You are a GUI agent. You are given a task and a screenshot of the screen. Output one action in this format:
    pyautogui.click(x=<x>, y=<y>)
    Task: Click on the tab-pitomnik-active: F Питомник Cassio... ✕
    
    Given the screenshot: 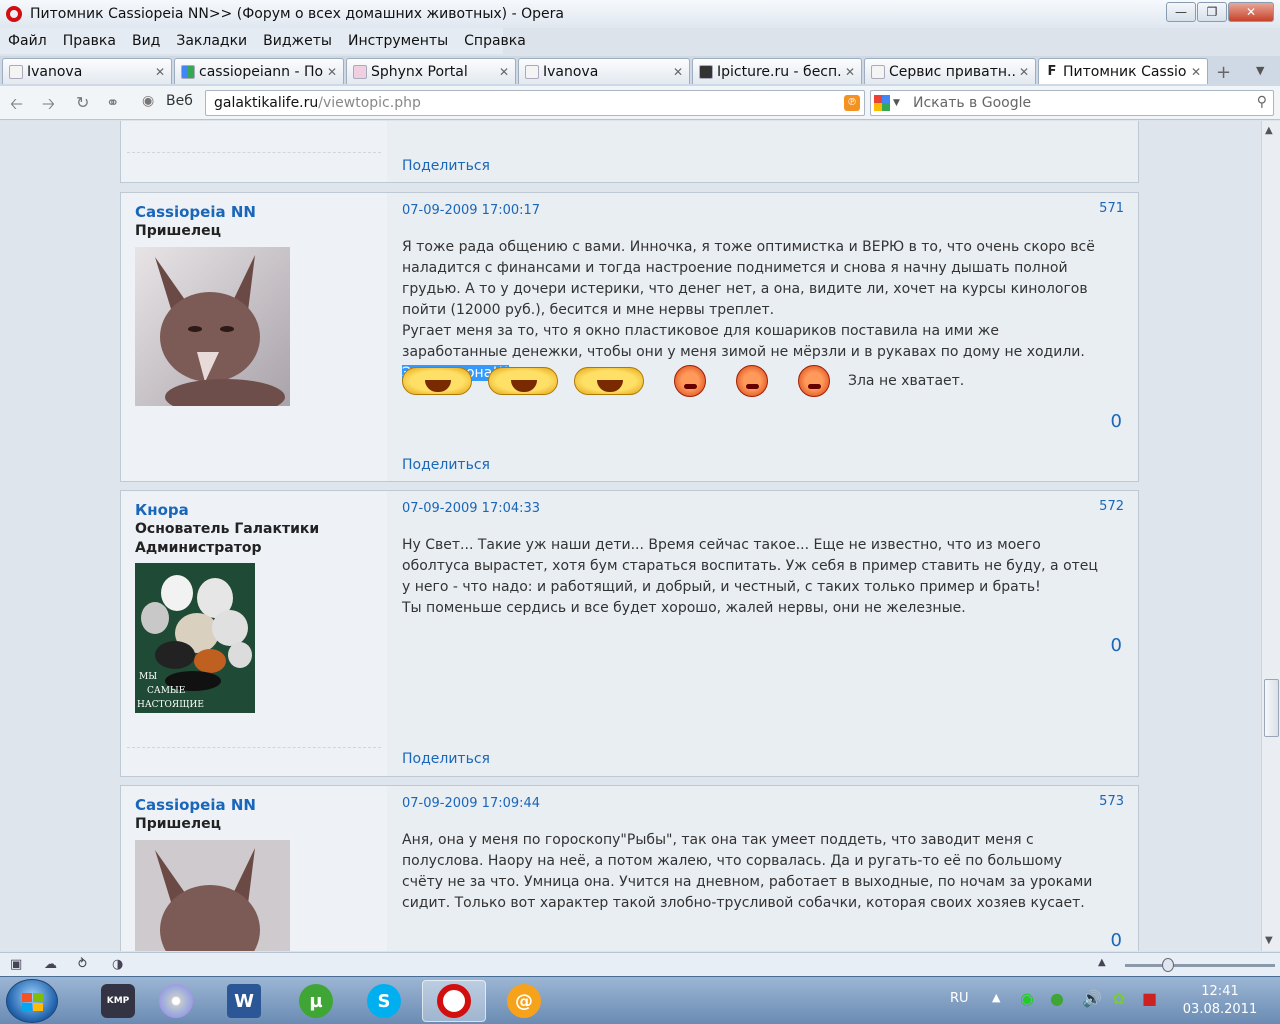 What is the action you would take?
    pyautogui.click(x=1123, y=71)
    